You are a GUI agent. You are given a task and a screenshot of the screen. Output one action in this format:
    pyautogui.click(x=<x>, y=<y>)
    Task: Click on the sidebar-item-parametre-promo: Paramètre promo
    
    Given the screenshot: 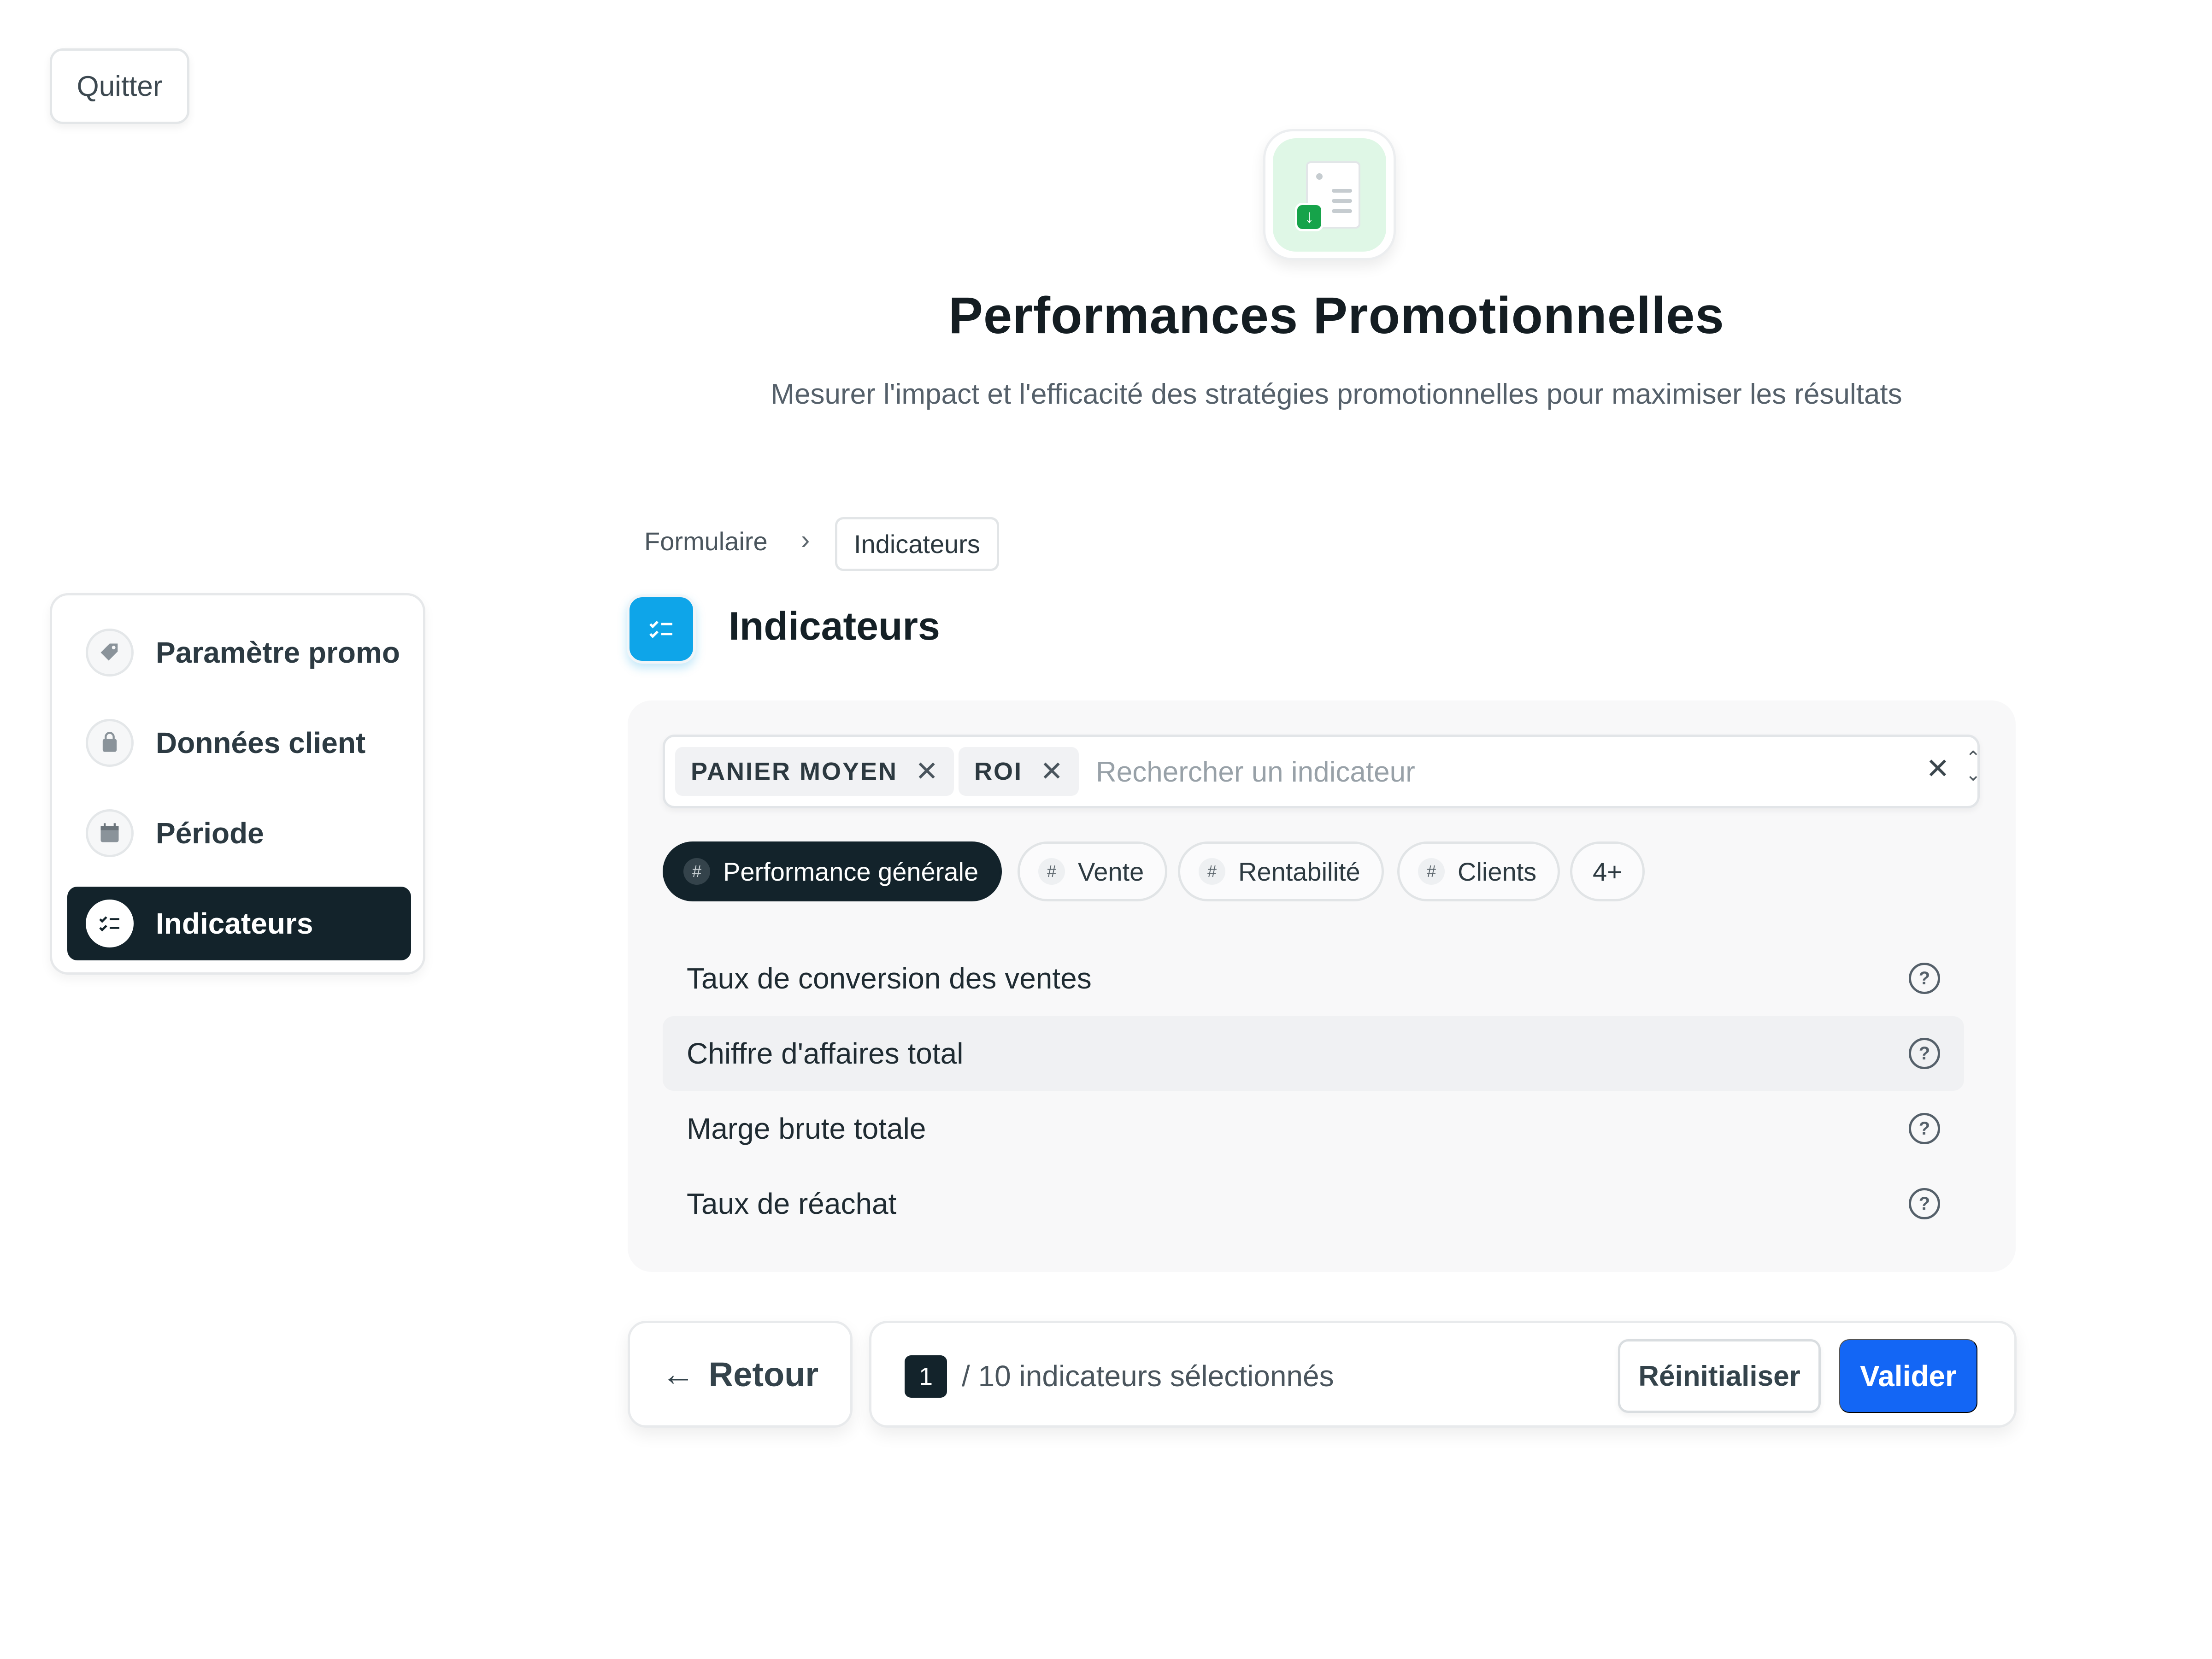 What is the action you would take?
    pyautogui.click(x=239, y=652)
    